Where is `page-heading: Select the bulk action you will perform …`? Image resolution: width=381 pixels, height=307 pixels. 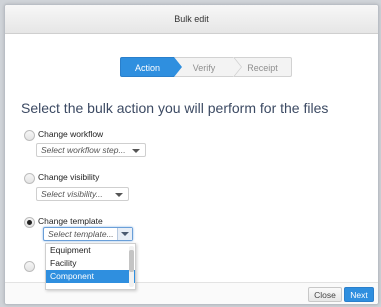 page-heading: Select the bulk action you will perform … is located at coordinates (175, 108).